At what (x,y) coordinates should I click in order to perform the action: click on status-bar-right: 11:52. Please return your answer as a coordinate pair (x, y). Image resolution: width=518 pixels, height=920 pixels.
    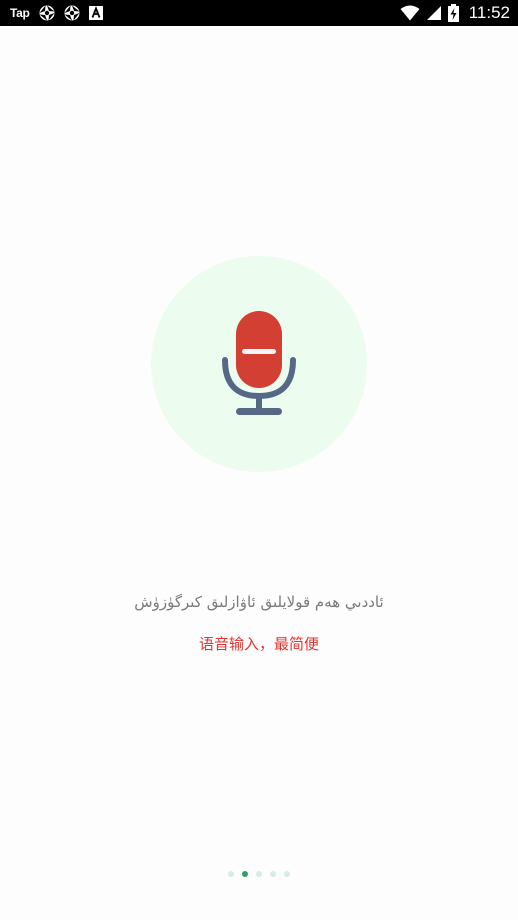
    Looking at the image, I should click on (455, 13).